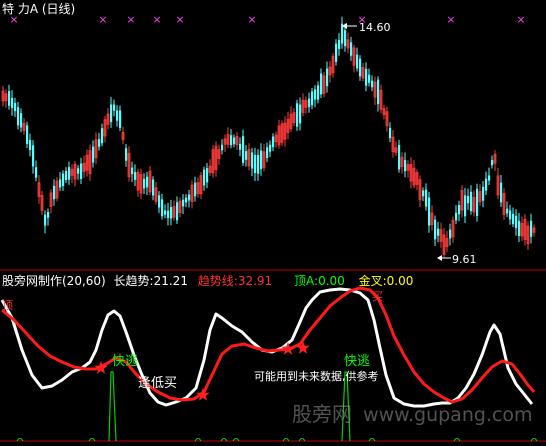 This screenshot has height=446, width=546. What do you see at coordinates (322, 414) in the screenshot?
I see `watermark-cn: 股旁网` at bounding box center [322, 414].